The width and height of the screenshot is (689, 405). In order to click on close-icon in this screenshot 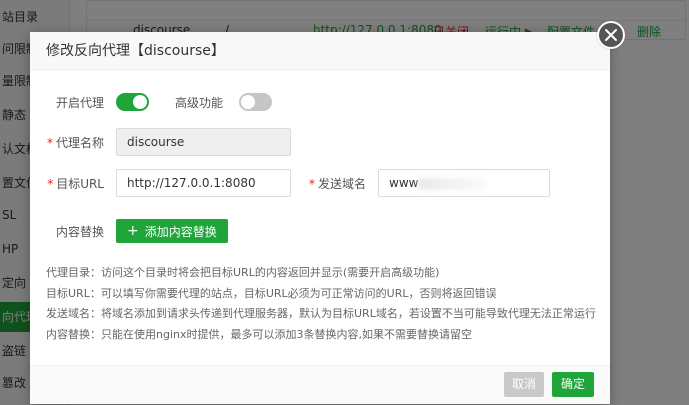, I will do `click(611, 35)`.